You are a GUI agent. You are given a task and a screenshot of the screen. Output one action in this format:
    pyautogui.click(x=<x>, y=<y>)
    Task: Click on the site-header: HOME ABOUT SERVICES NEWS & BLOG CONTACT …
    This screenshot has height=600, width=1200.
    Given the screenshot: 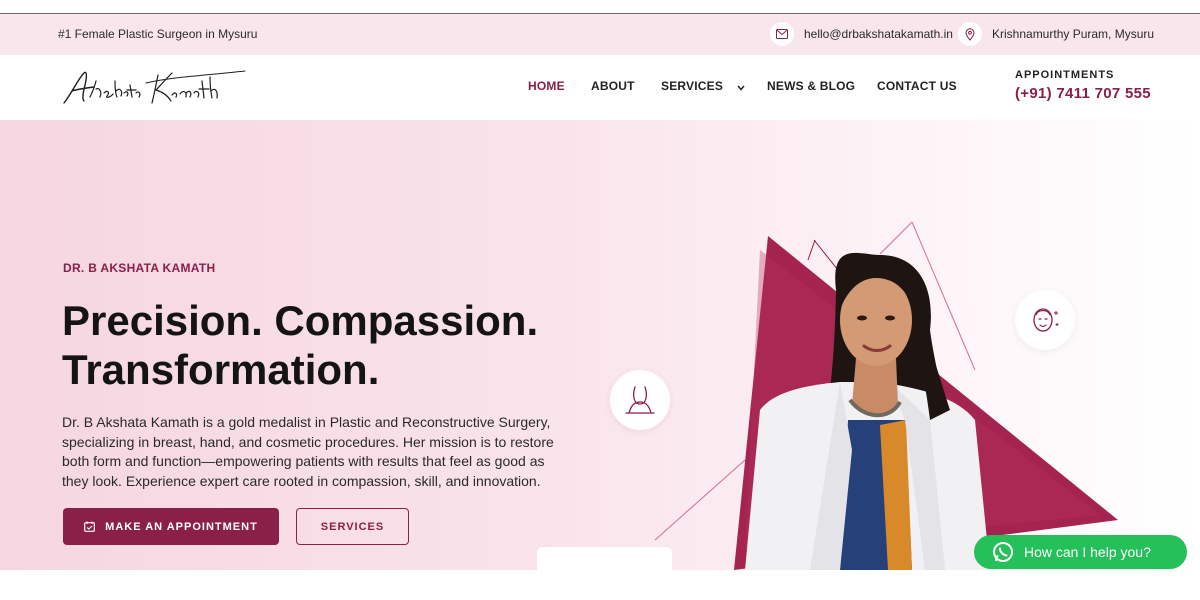 What is the action you would take?
    pyautogui.click(x=600, y=87)
    